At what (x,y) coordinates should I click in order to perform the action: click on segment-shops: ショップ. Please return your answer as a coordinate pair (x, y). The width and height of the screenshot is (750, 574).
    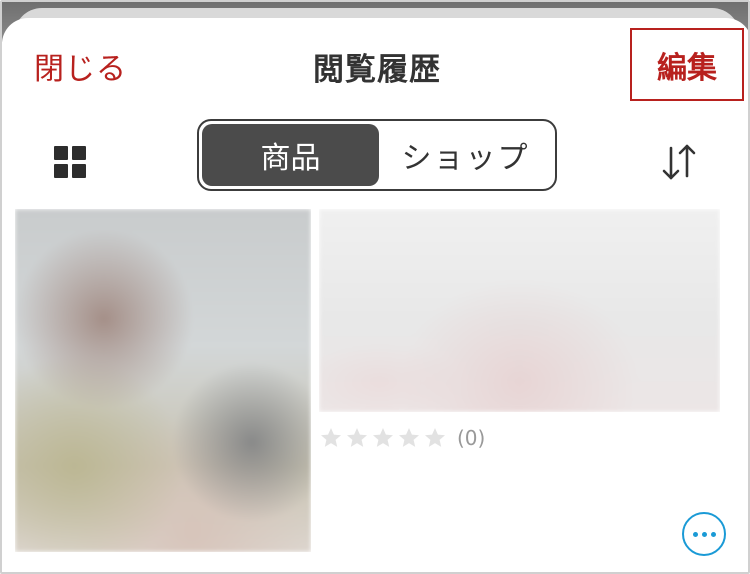
    Looking at the image, I should click on (465, 155).